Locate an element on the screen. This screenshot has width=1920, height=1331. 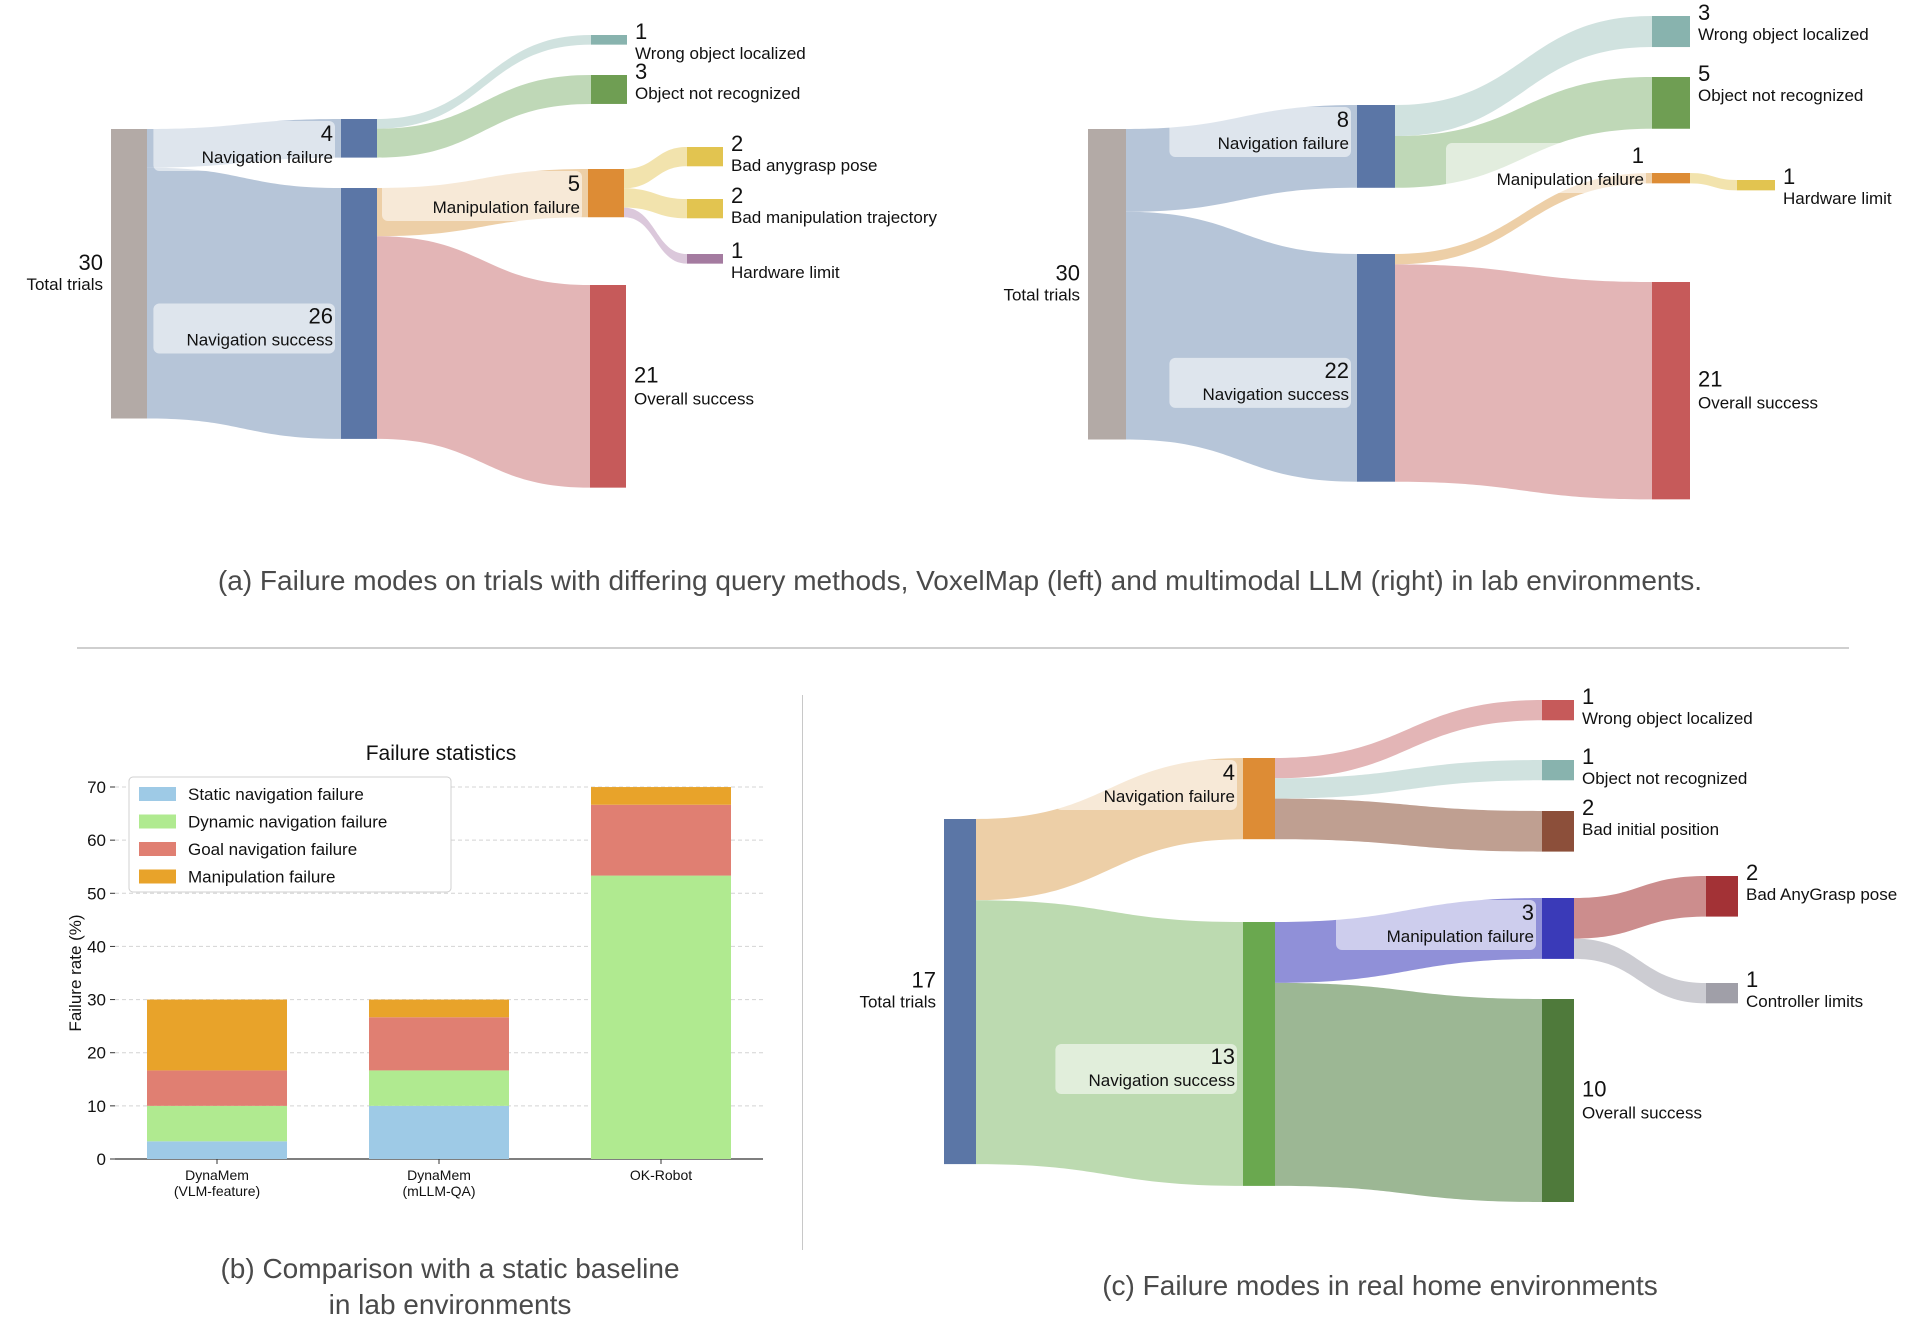
node-value-total: 30 is located at coordinates (1068, 272).